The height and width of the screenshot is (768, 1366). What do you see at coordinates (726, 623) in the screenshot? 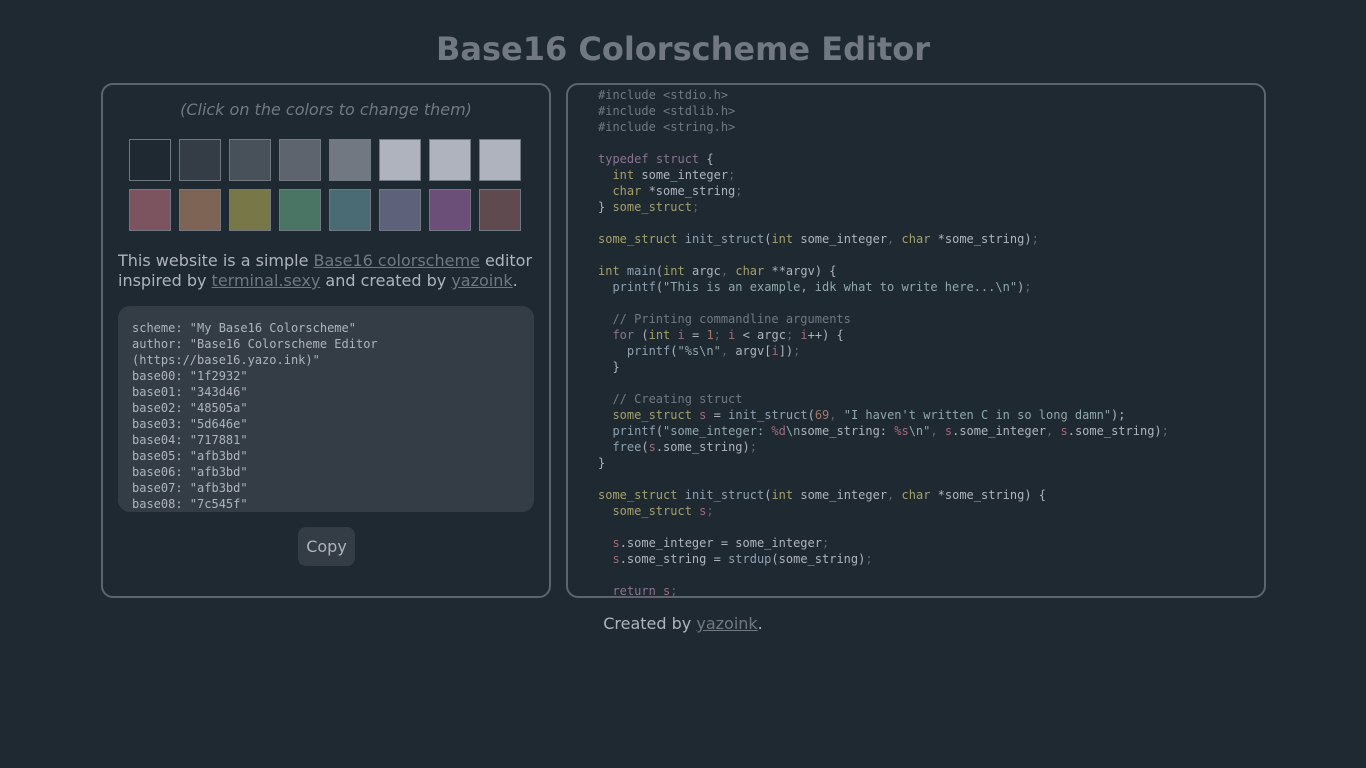
I see `footer-author-link: yazoink` at bounding box center [726, 623].